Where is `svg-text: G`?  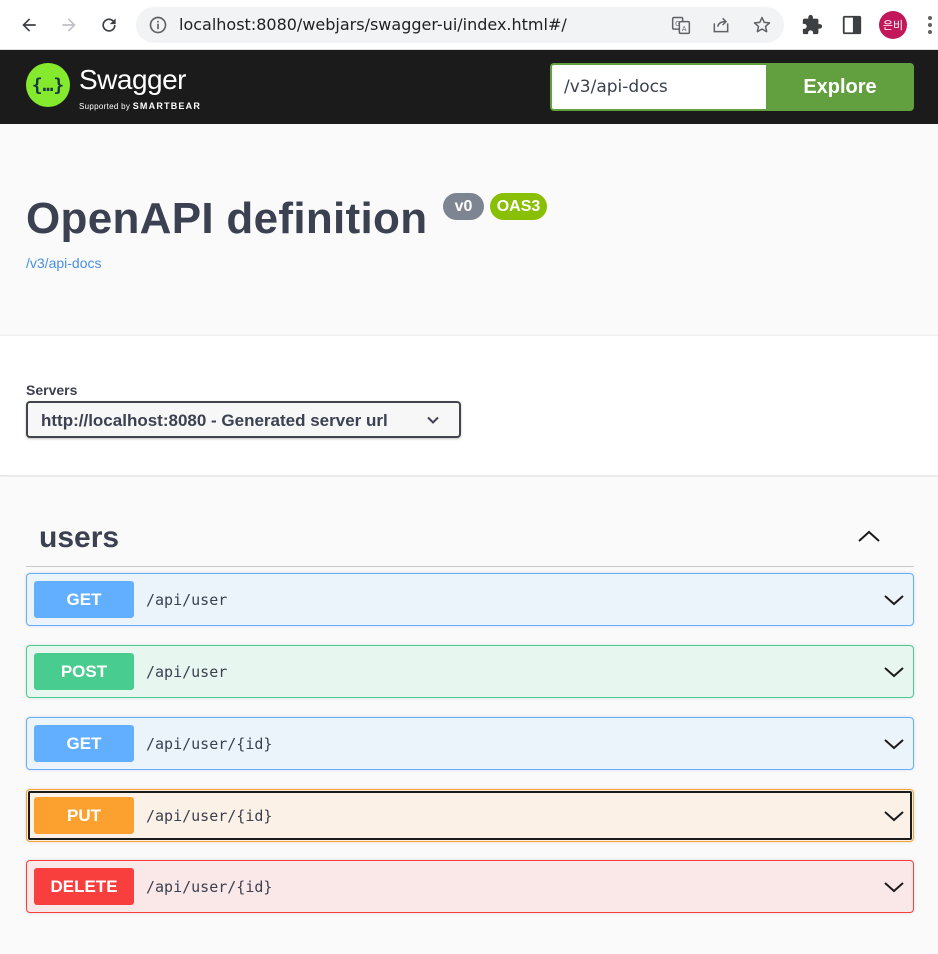
svg-text: G is located at coordinates (677, 24).